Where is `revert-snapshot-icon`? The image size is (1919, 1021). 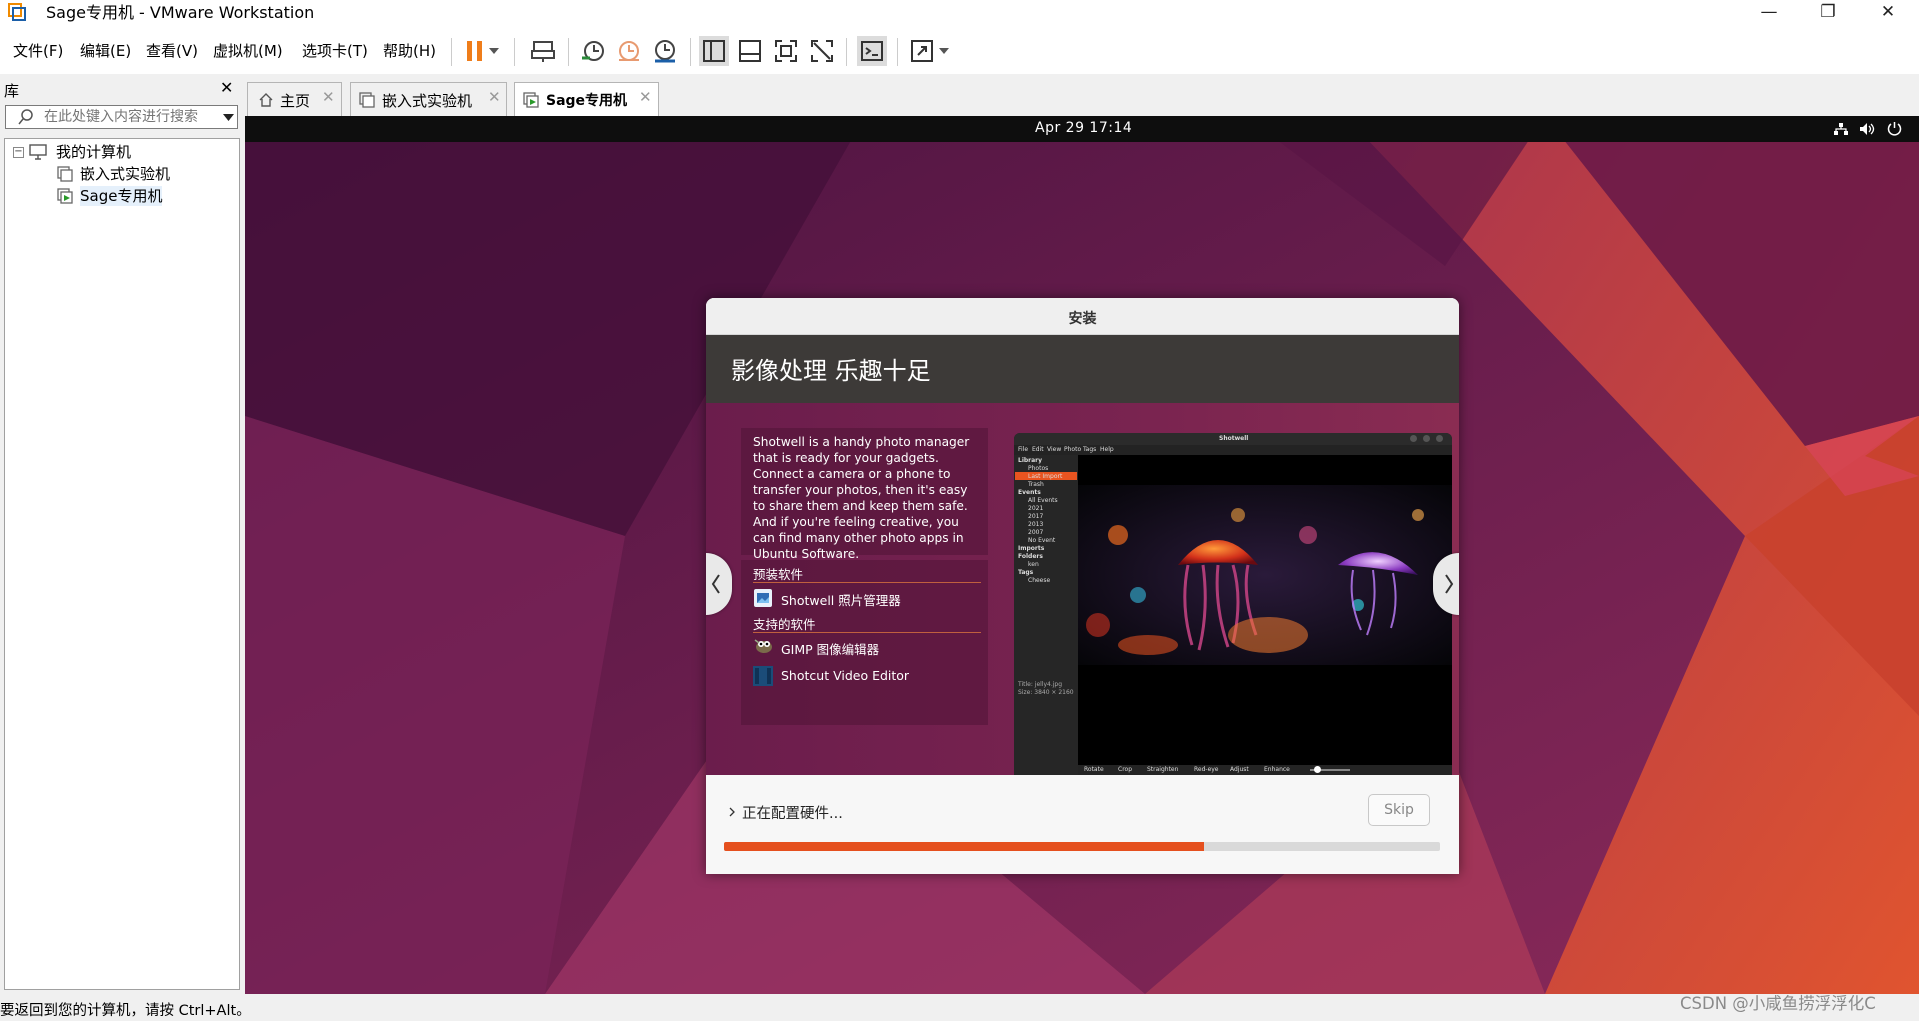 revert-snapshot-icon is located at coordinates (629, 51).